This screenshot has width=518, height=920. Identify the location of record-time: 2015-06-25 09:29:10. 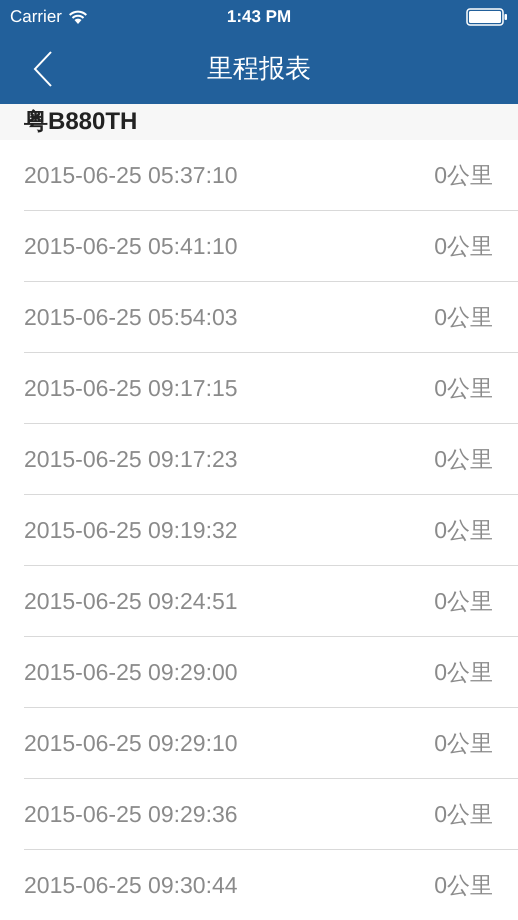
(131, 743).